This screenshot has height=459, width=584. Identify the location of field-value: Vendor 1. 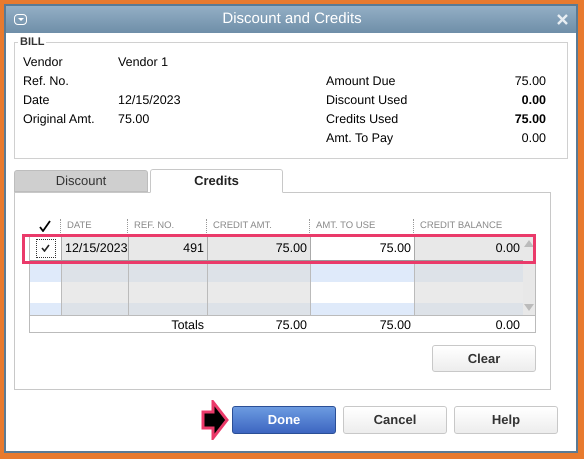
(143, 61).